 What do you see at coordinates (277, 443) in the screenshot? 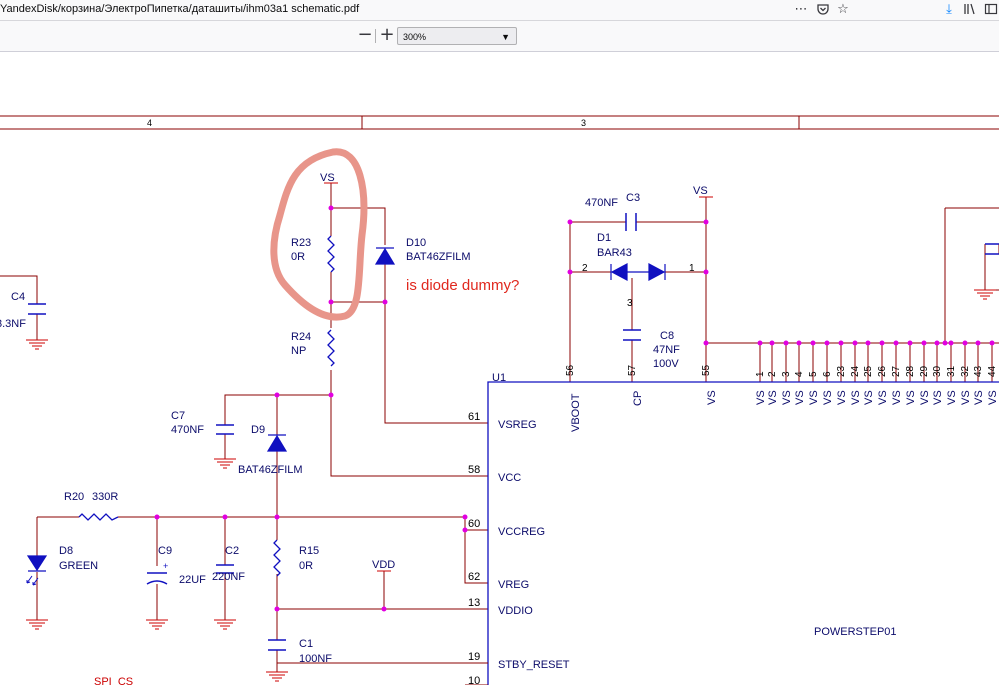
I see `d9-symbol` at bounding box center [277, 443].